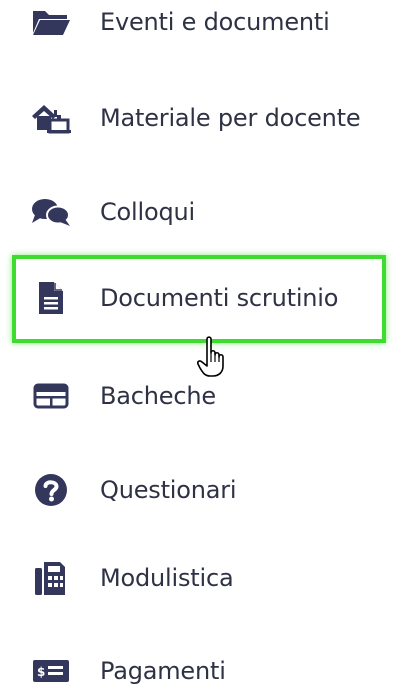 Image resolution: width=398 pixels, height=694 pixels. I want to click on menu-item-eventi-e-documenti: Eventi e documenti, so click(199, 26).